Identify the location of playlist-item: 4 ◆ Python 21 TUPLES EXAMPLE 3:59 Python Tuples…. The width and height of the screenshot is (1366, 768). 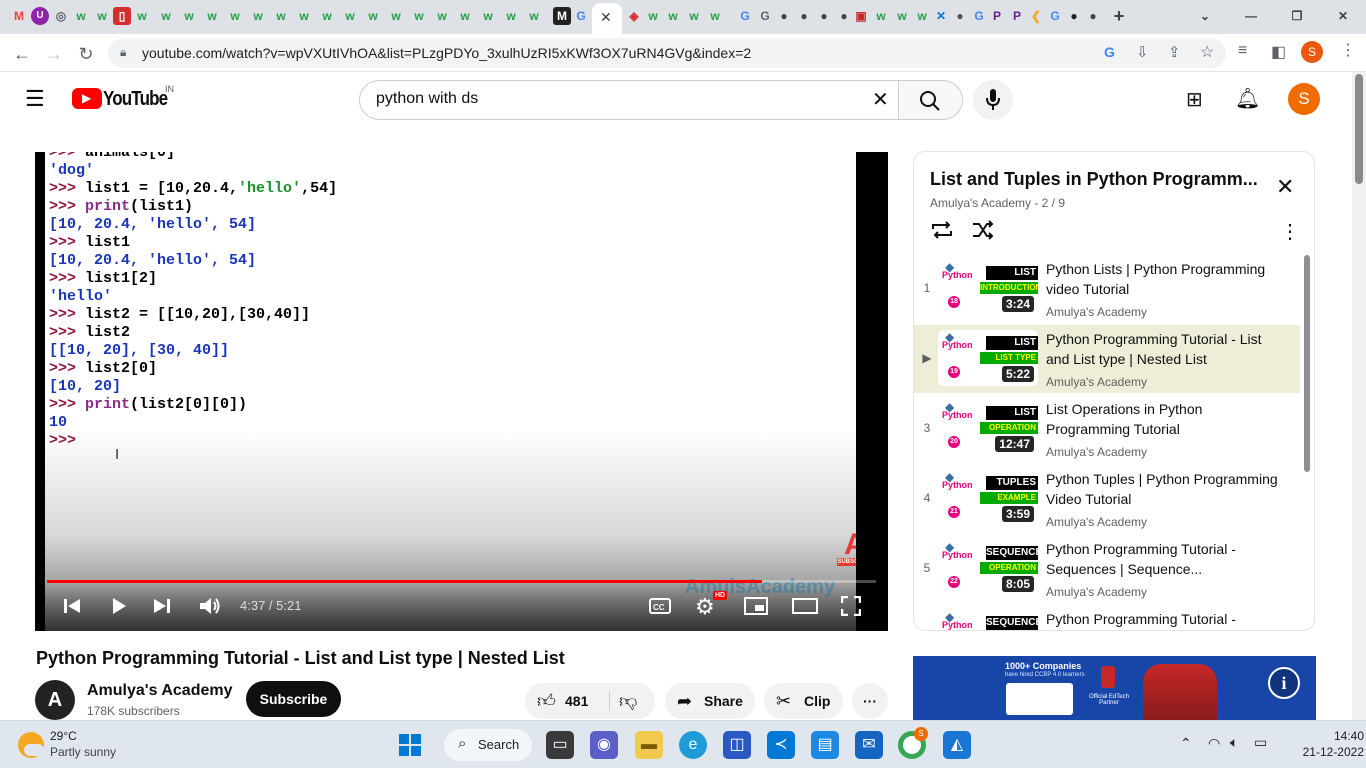
(1107, 499).